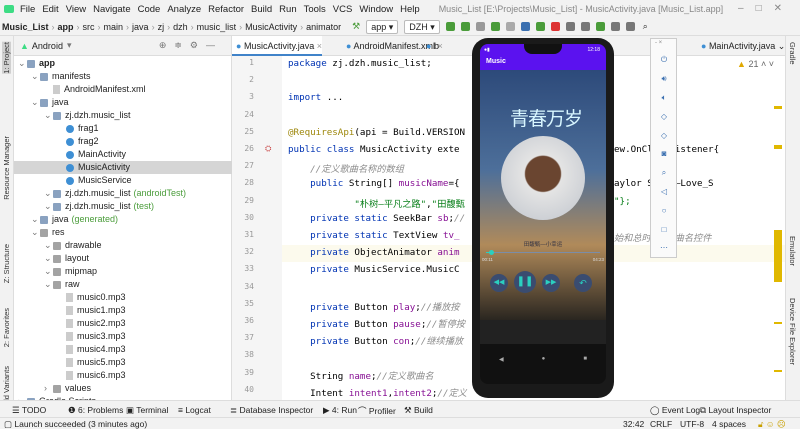 The width and height of the screenshot is (800, 430). I want to click on expand-arrow-icon: ›, so click(48, 388).